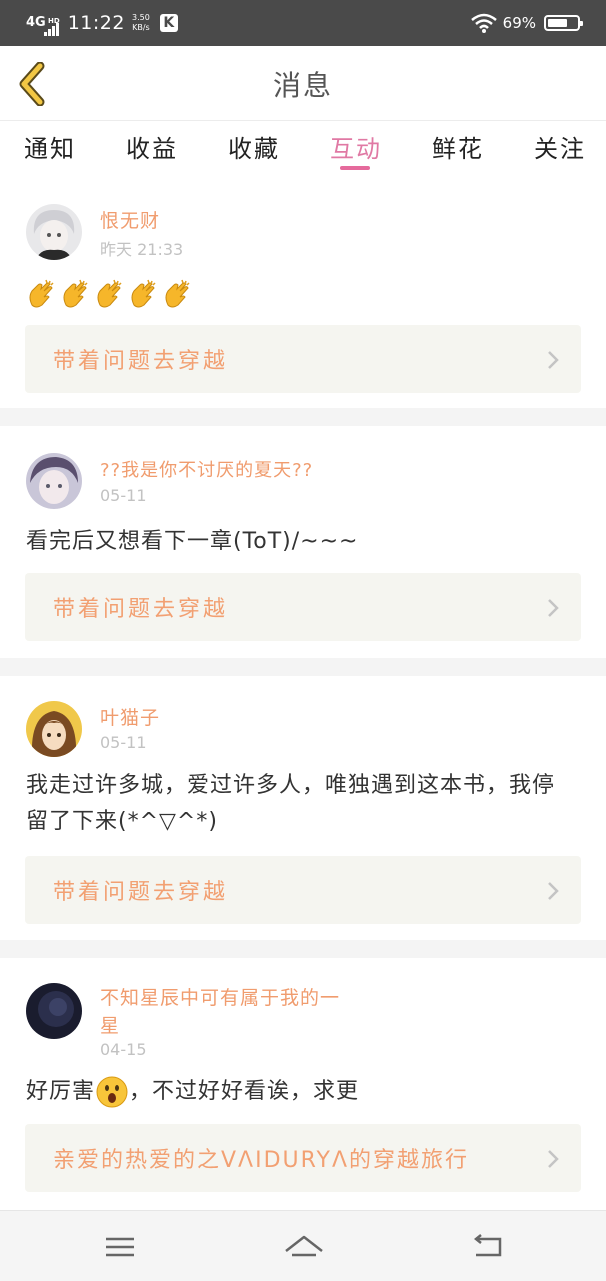 This screenshot has width=606, height=1281. What do you see at coordinates (111, 293) in the screenshot?
I see `clapping-hands-emoji` at bounding box center [111, 293].